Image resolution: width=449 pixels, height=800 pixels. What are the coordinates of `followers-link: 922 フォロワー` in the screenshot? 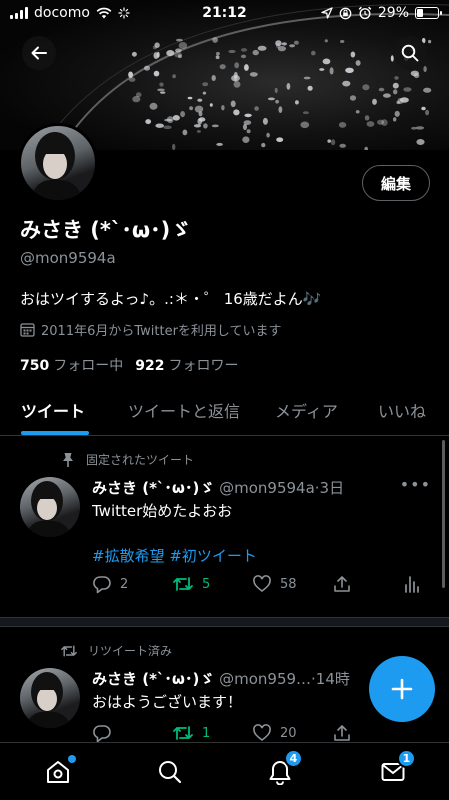 It's located at (186, 365).